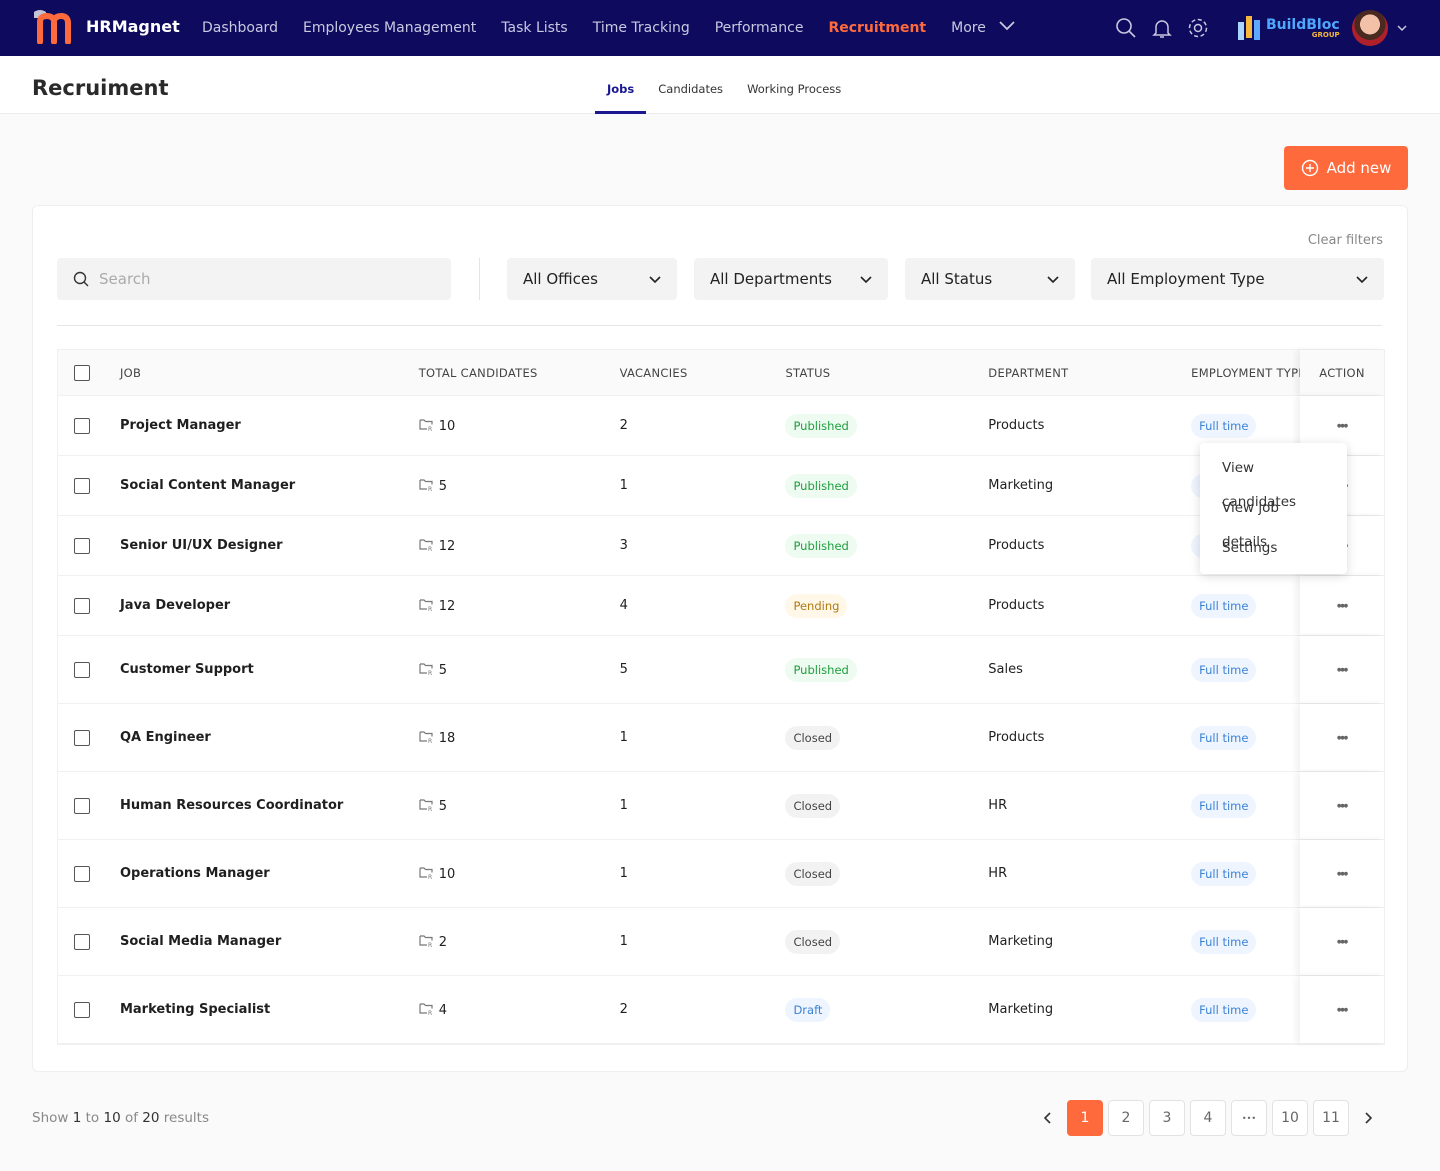 This screenshot has width=1440, height=1171. I want to click on page-button: 11, so click(1331, 1118).